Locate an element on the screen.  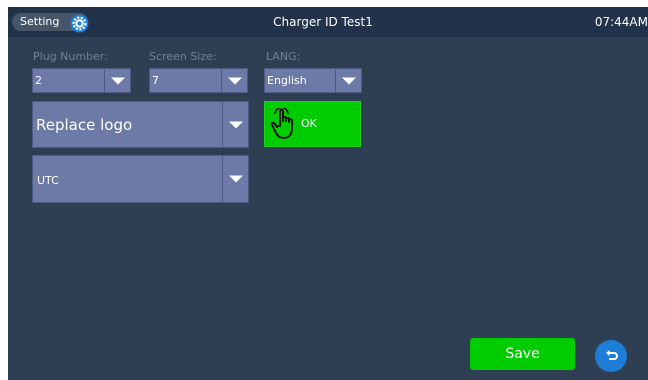
setting-button: Setting is located at coordinates (50, 23).